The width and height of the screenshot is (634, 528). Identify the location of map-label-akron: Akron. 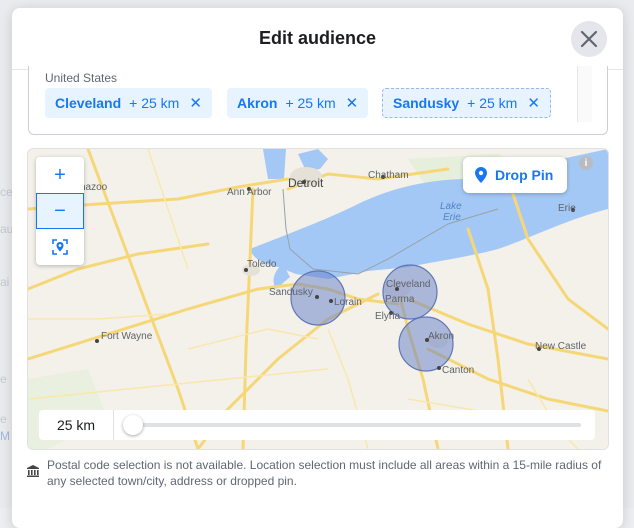
(441, 336).